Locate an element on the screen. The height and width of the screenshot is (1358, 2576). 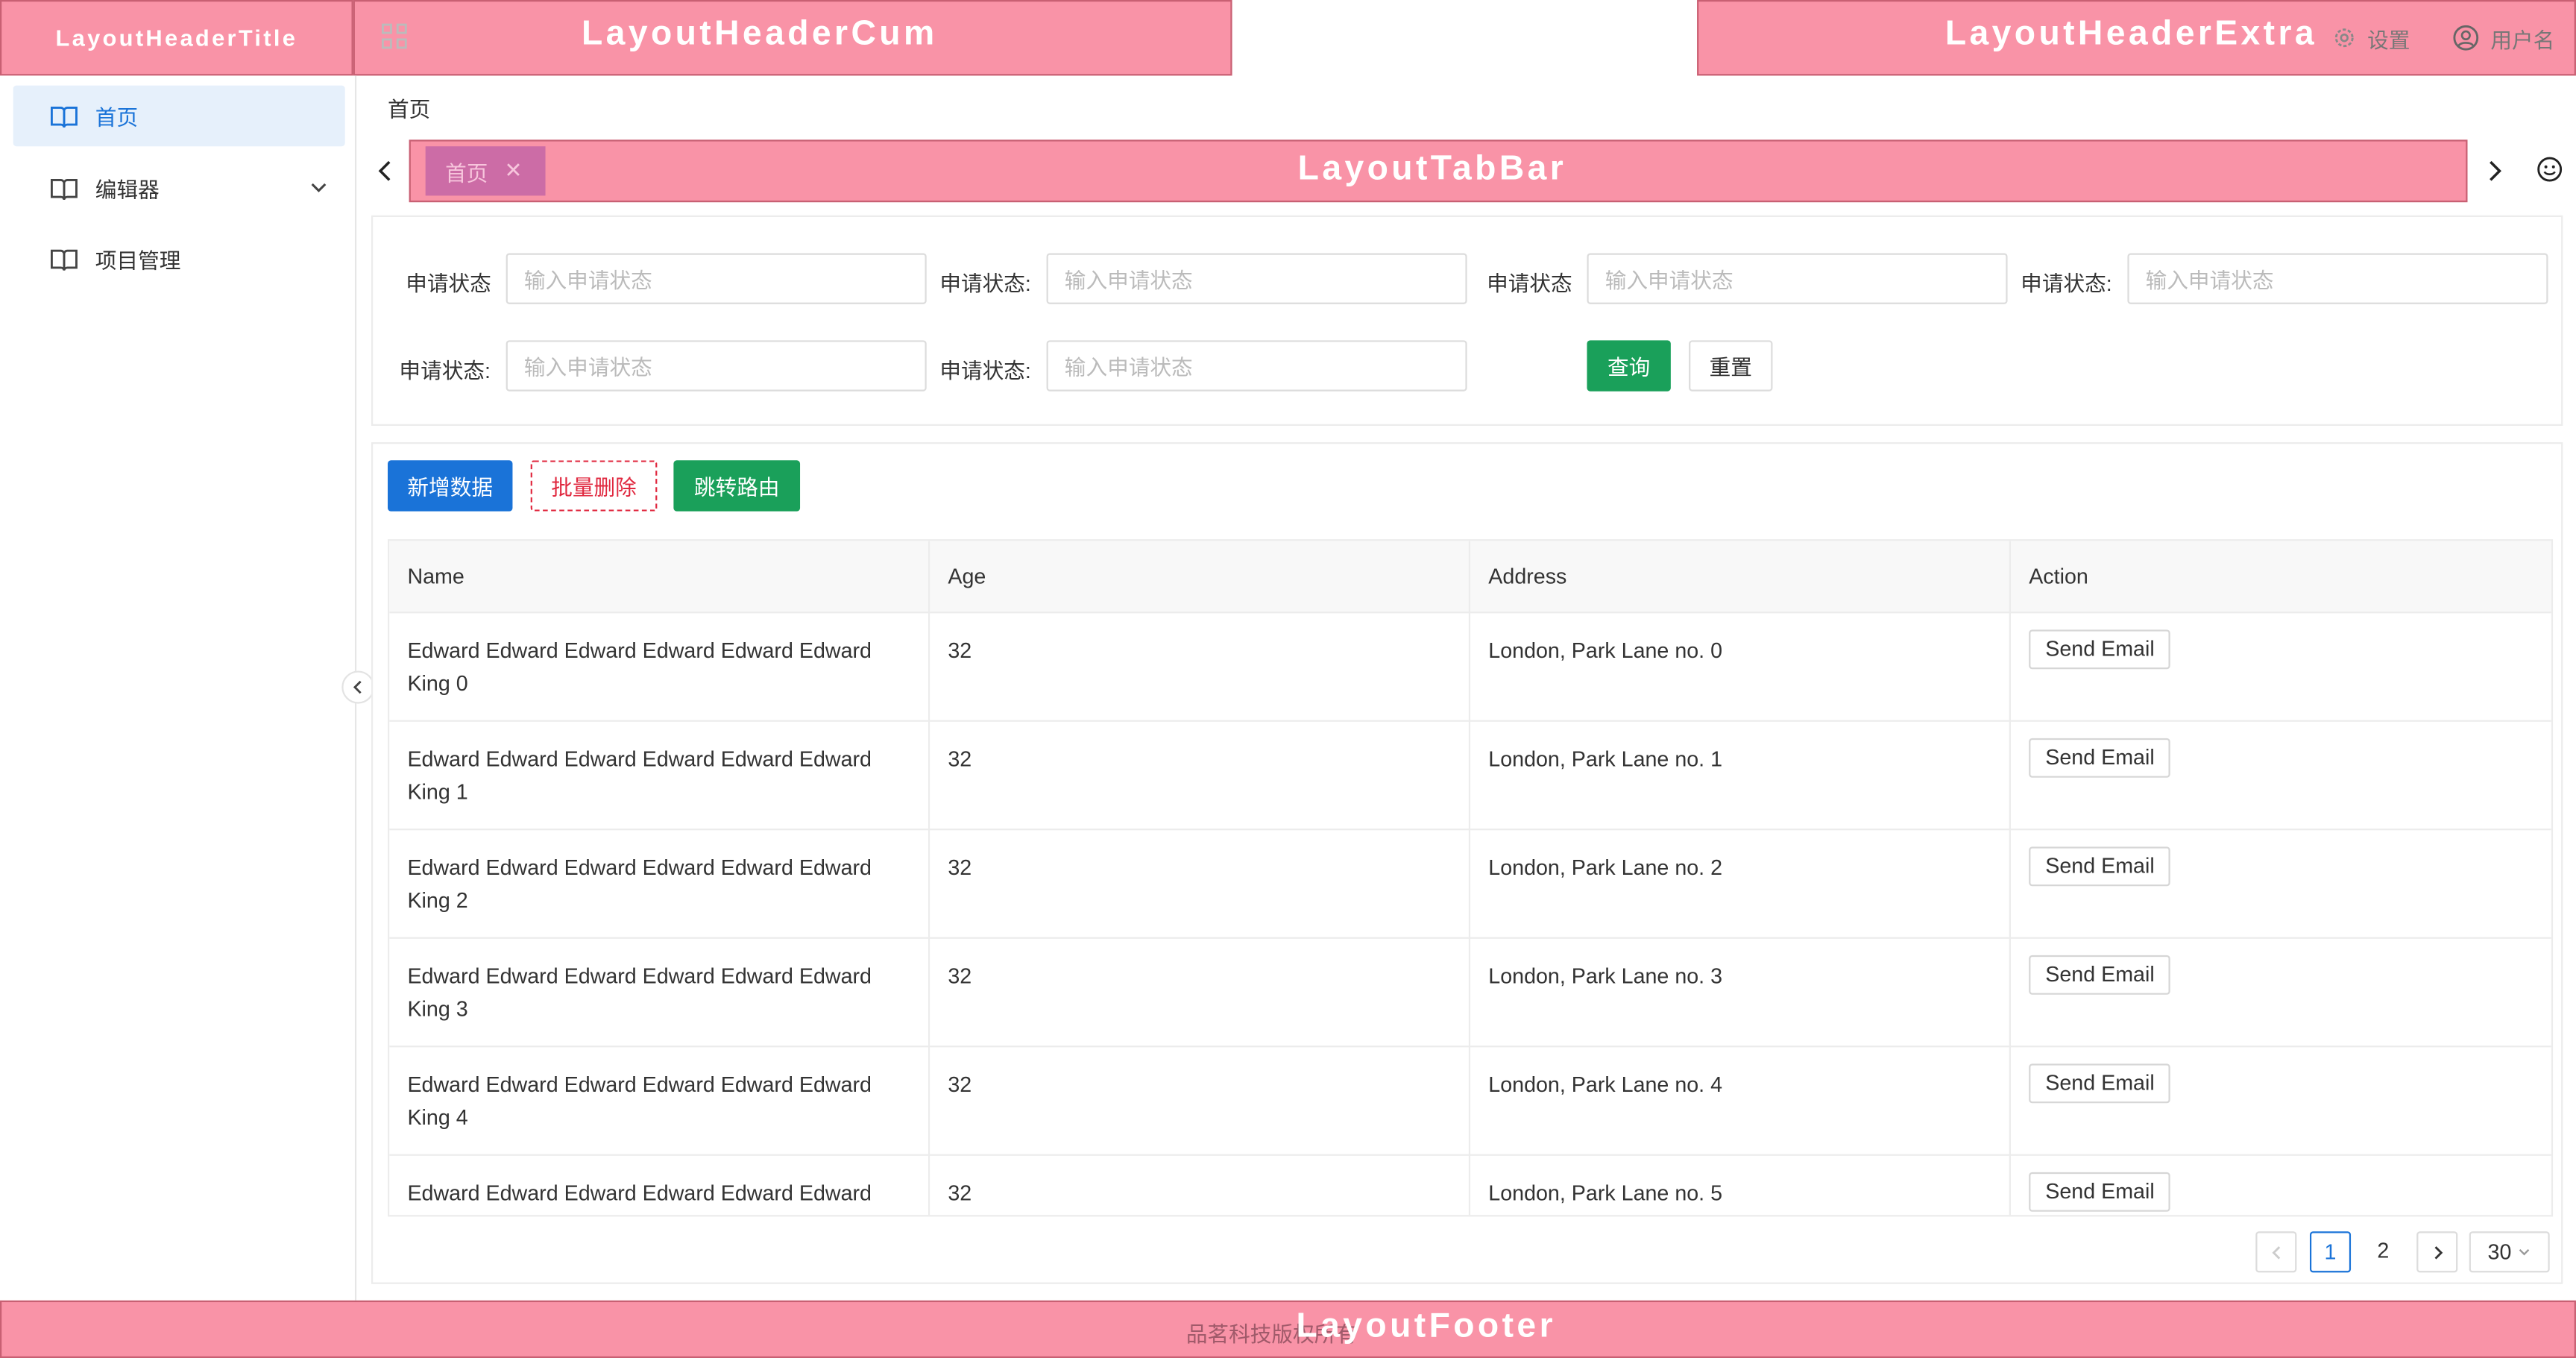
sidebar-item-label: 首页 is located at coordinates (117, 118).